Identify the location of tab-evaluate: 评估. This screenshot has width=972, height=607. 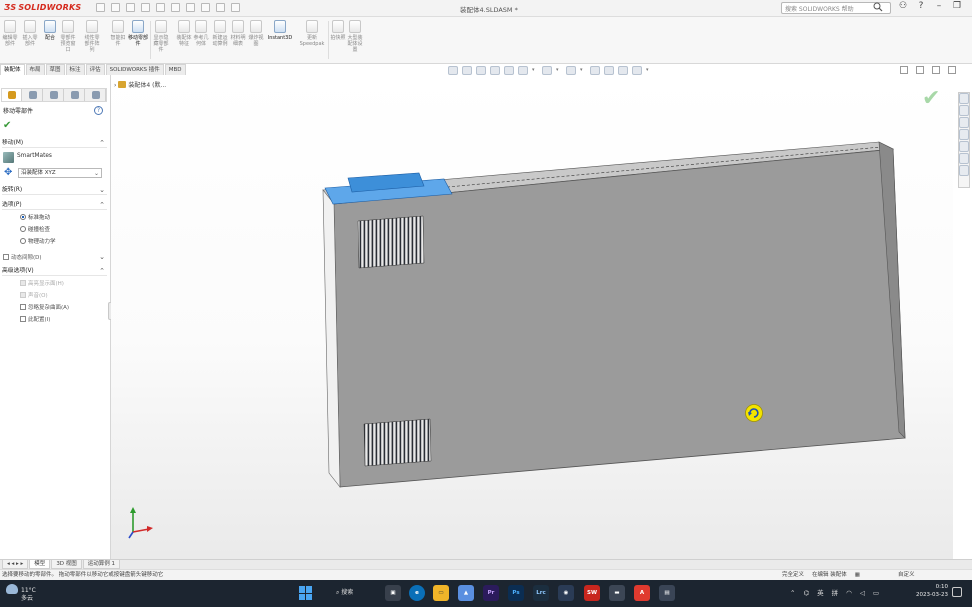
(95, 69).